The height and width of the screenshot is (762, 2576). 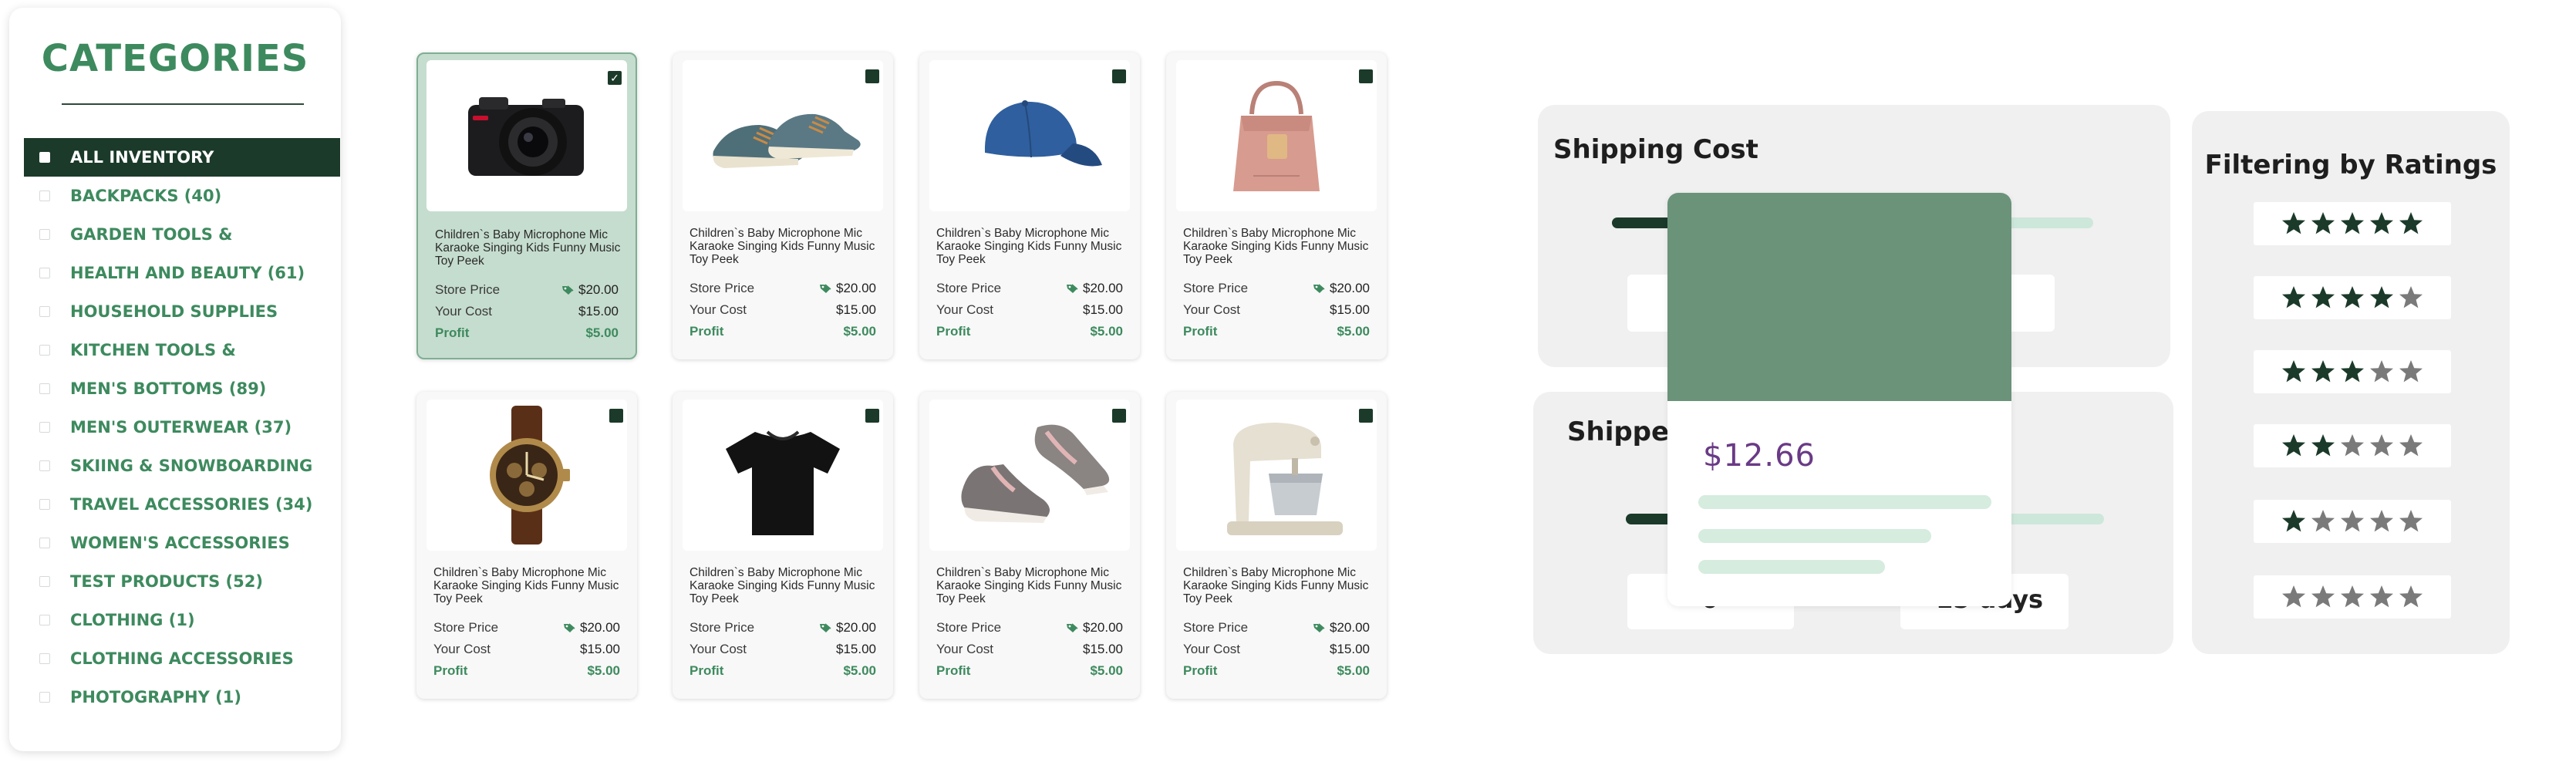 I want to click on profit-label: Profit, so click(x=707, y=332).